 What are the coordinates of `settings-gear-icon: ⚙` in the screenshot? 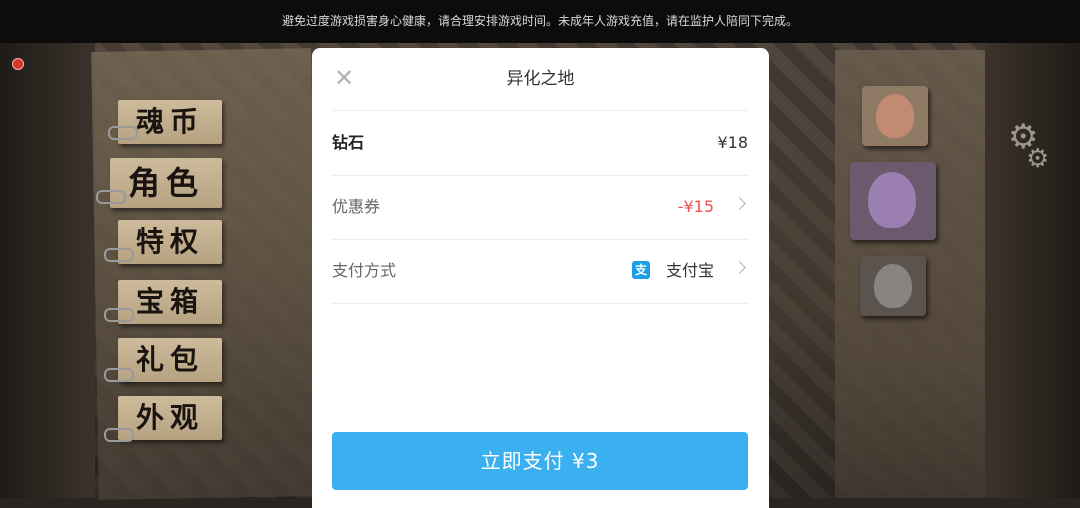 It's located at (1038, 159).